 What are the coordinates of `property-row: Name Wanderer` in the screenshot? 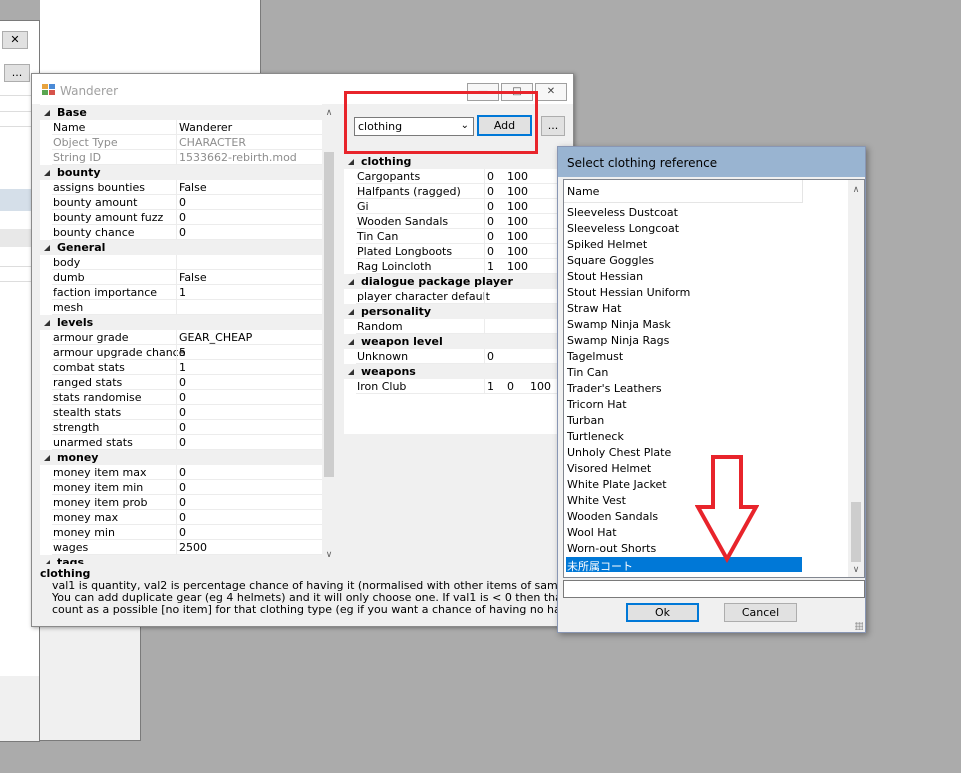 It's located at (184, 127).